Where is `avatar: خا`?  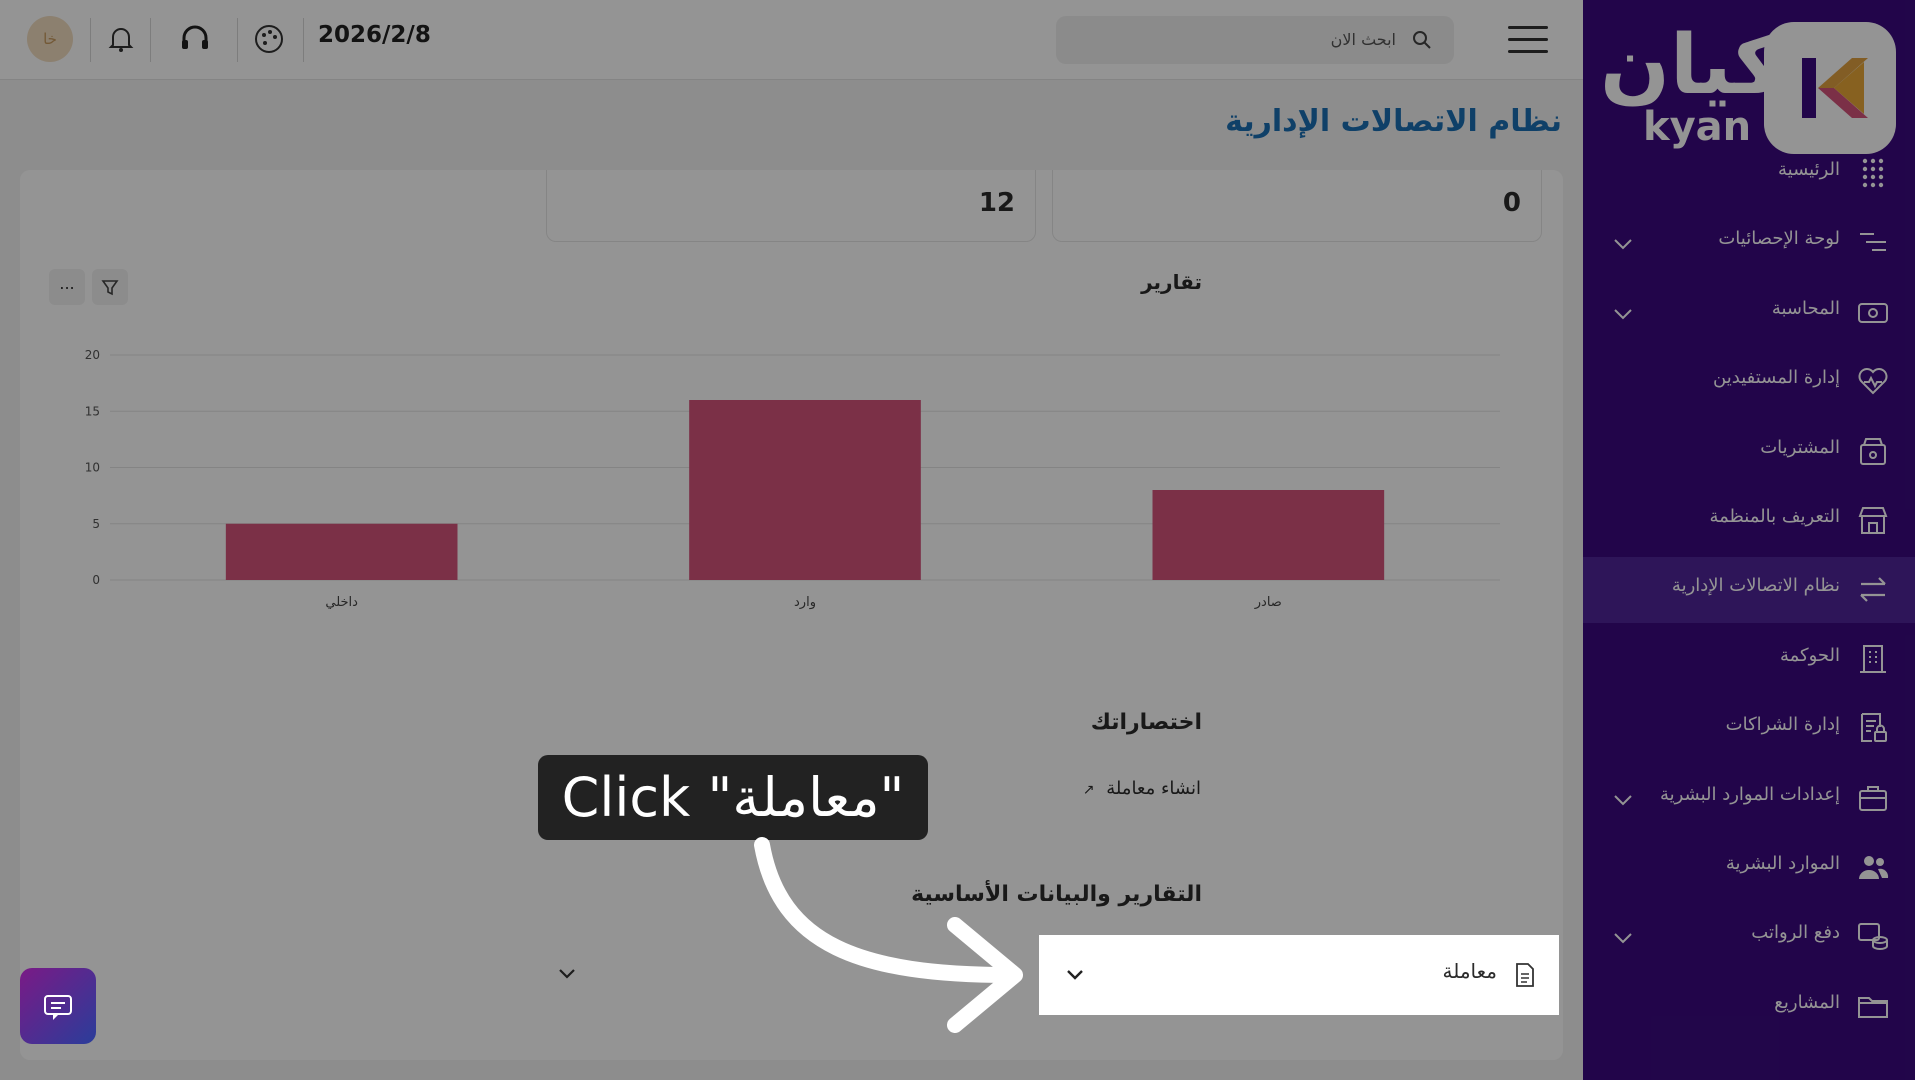
avatar: خا is located at coordinates (50, 39).